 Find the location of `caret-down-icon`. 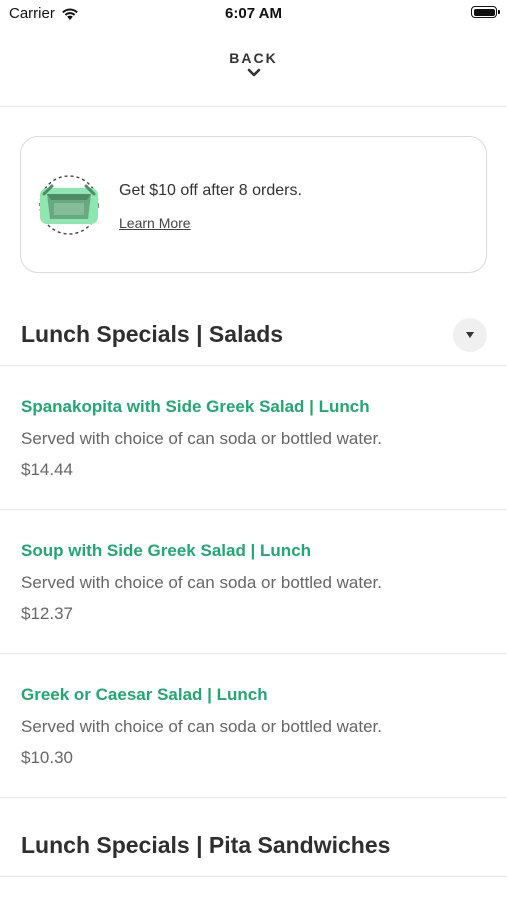

caret-down-icon is located at coordinates (470, 335).